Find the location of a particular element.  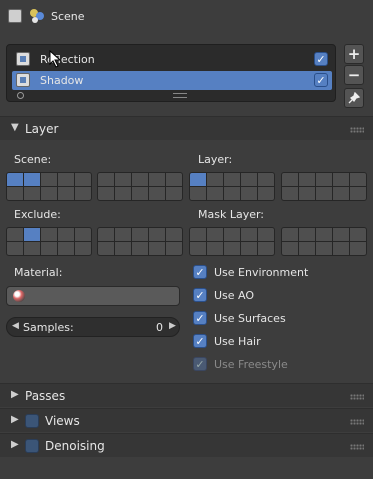

remove-layer-button: − is located at coordinates (354, 75).